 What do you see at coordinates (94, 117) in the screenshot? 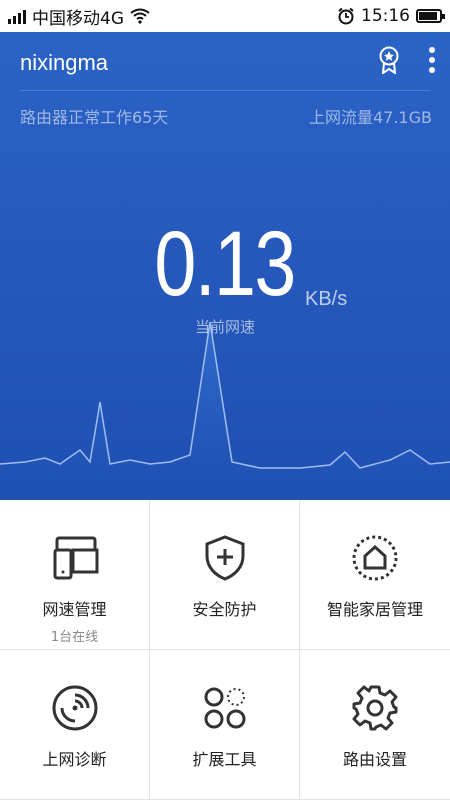
I see `uptime-text: 路由器正常工作65天` at bounding box center [94, 117].